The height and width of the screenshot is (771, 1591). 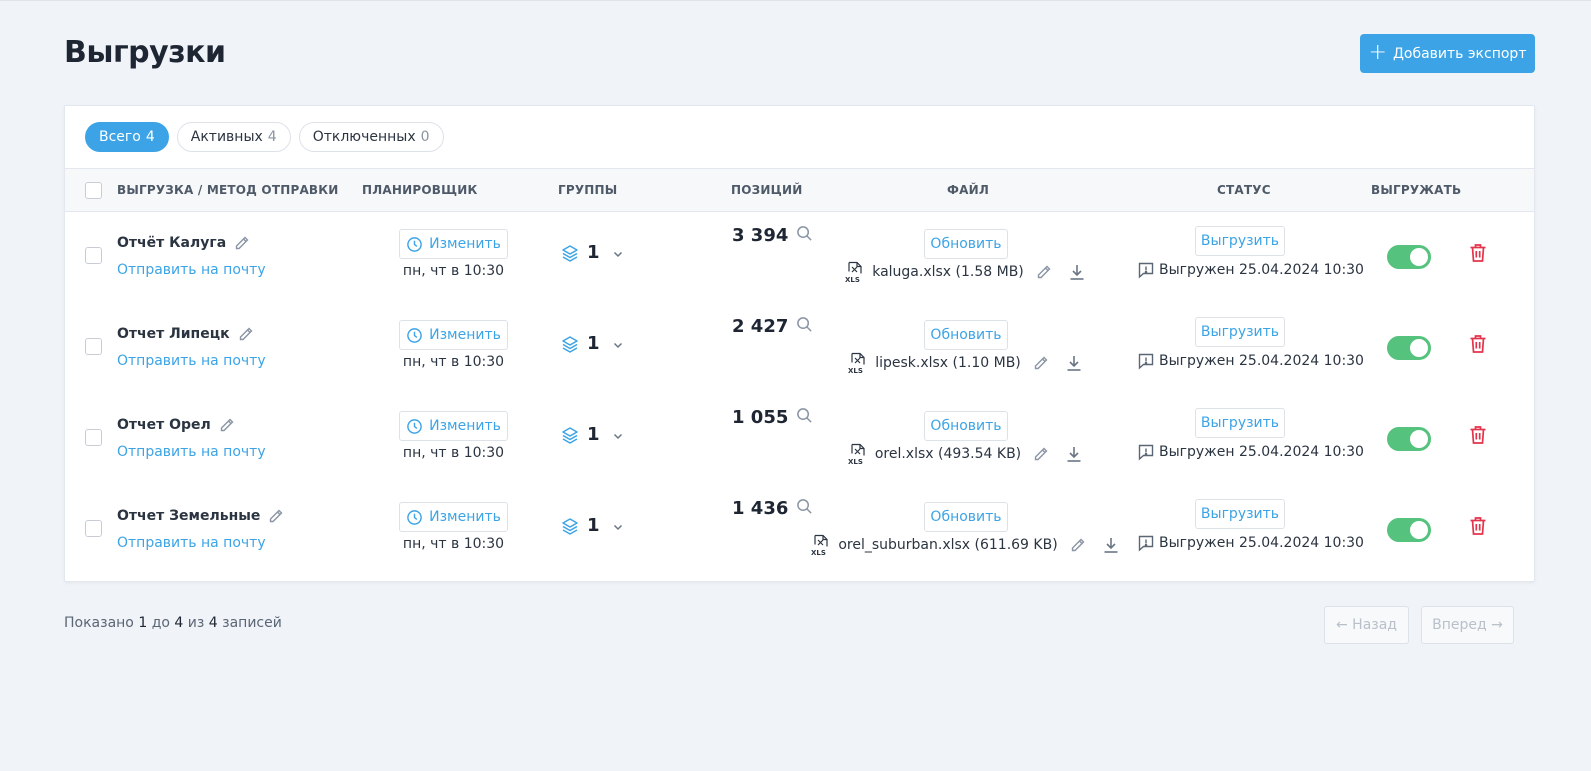 I want to click on filter-count: 0, so click(x=425, y=137).